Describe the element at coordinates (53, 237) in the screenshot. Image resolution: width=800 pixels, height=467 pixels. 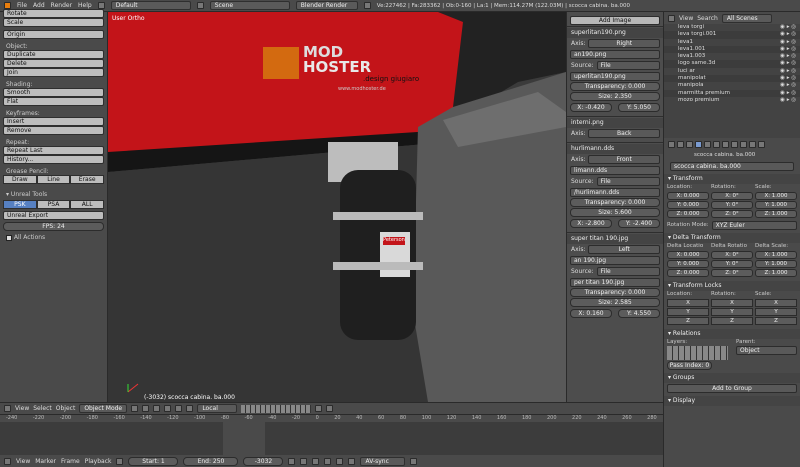
I see `all-actions-checkbox: All Actions` at that location.